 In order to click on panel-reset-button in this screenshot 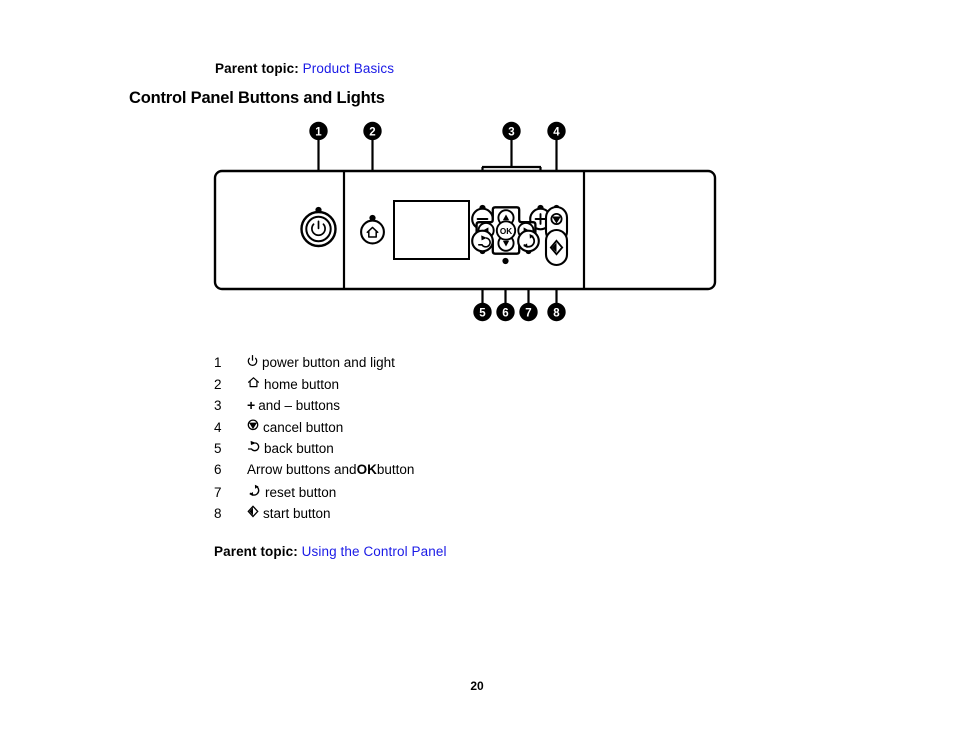, I will do `click(528, 241)`.